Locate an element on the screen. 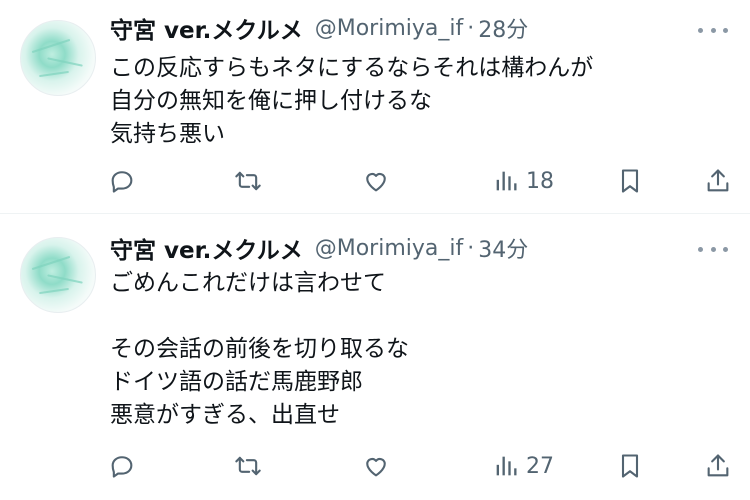 Image resolution: width=750 pixels, height=500 pixels. views-button: 18 is located at coordinates (523, 181).